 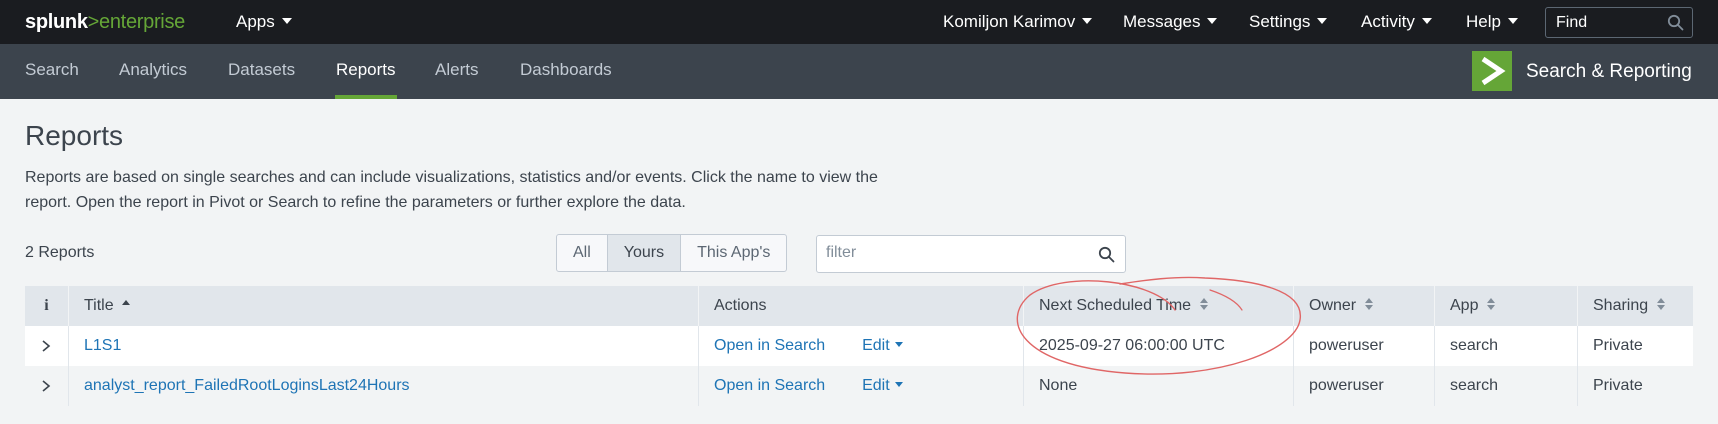 I want to click on filter-yours-button: Yours, so click(x=644, y=253).